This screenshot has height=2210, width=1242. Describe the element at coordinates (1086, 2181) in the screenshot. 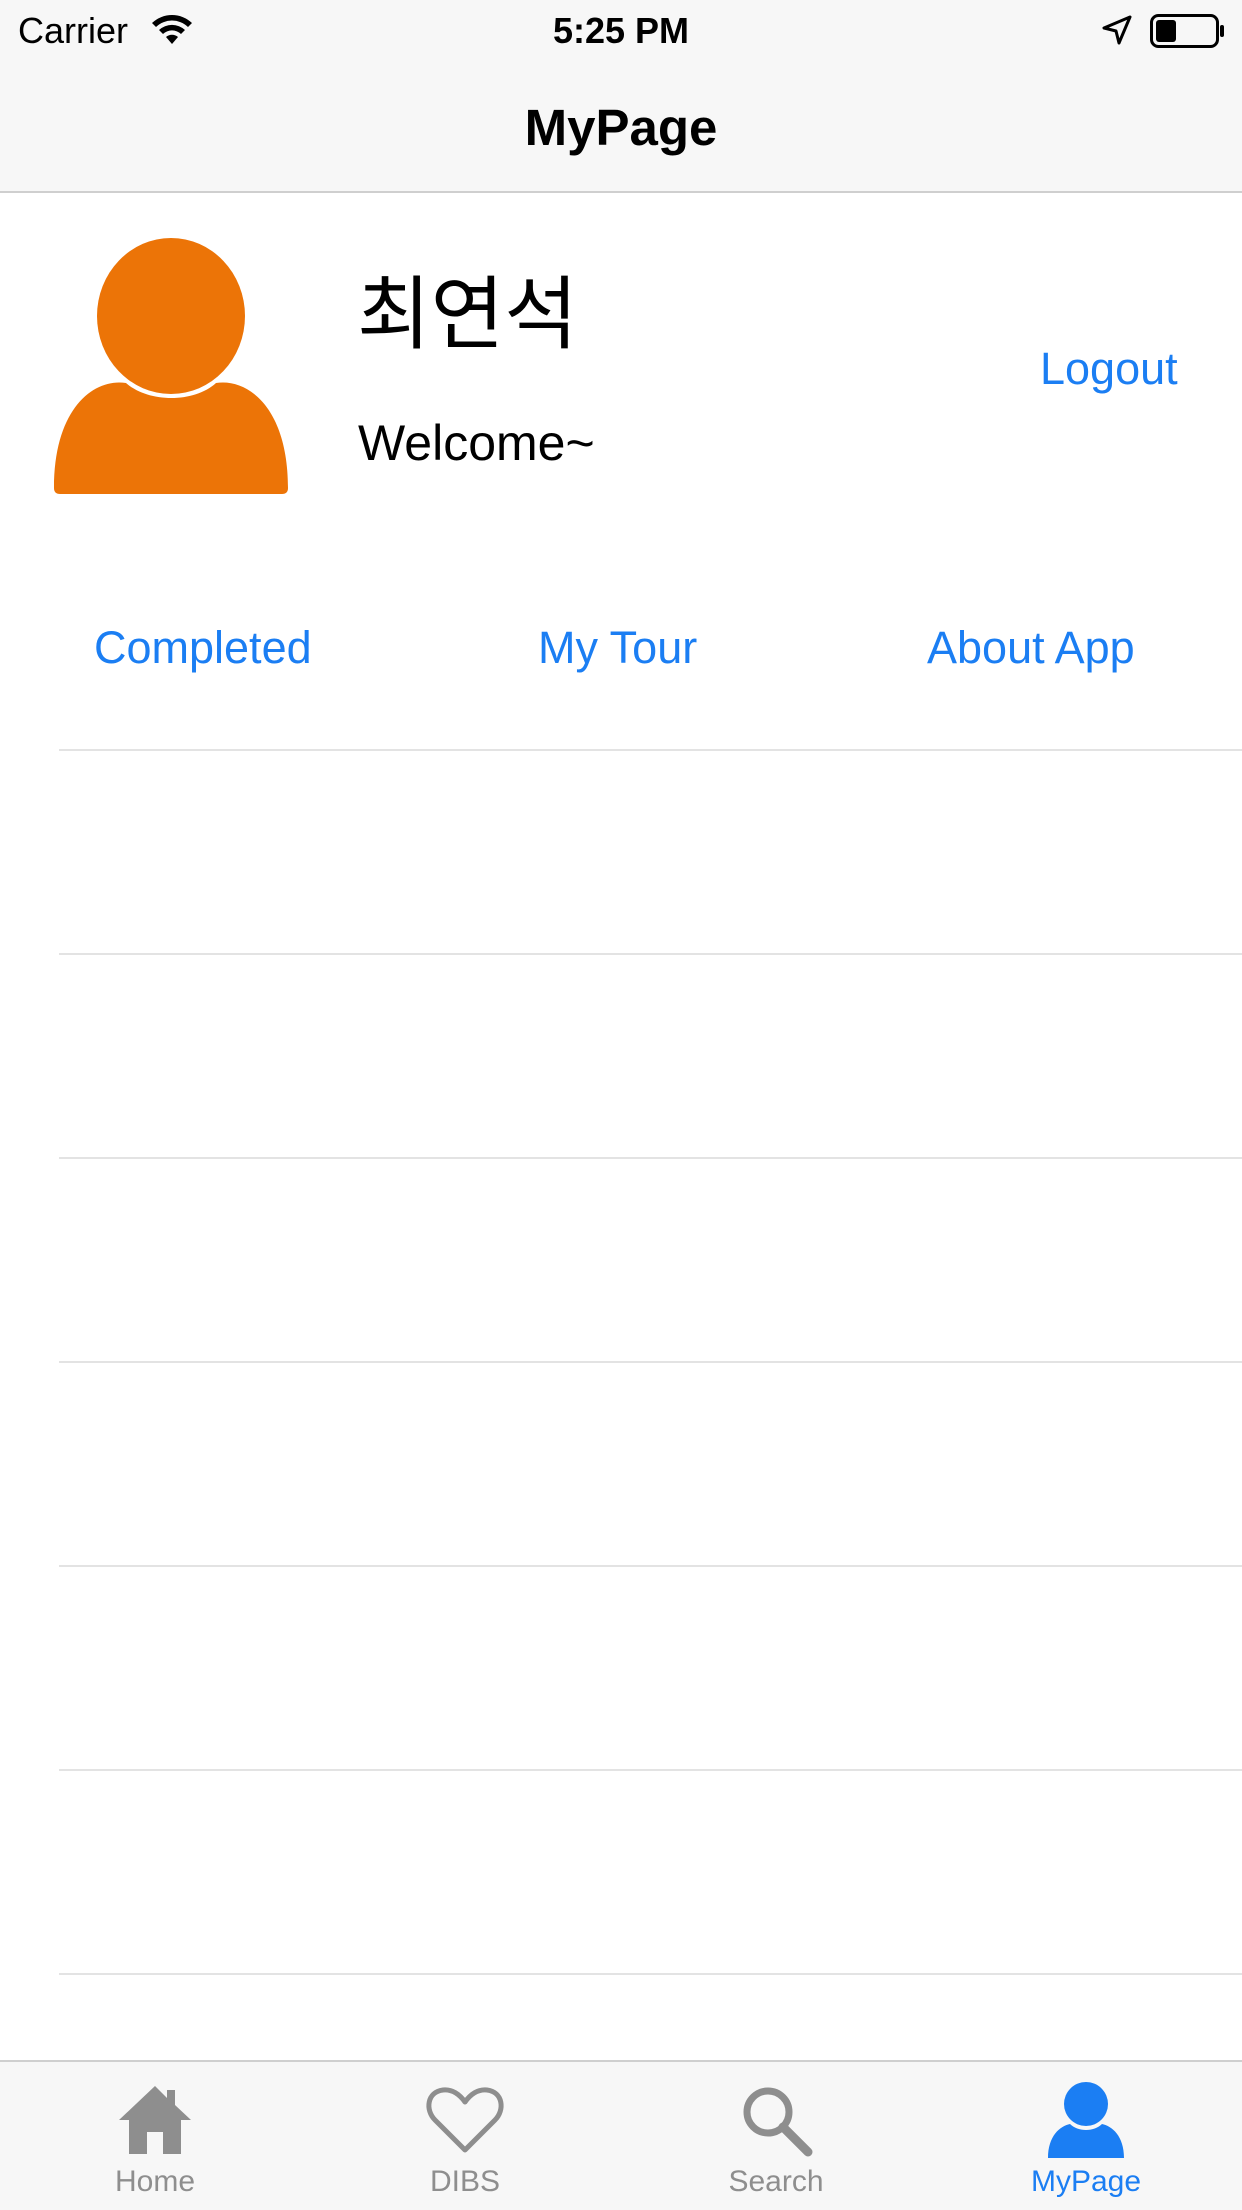

I see `tab-label: MyPage` at that location.